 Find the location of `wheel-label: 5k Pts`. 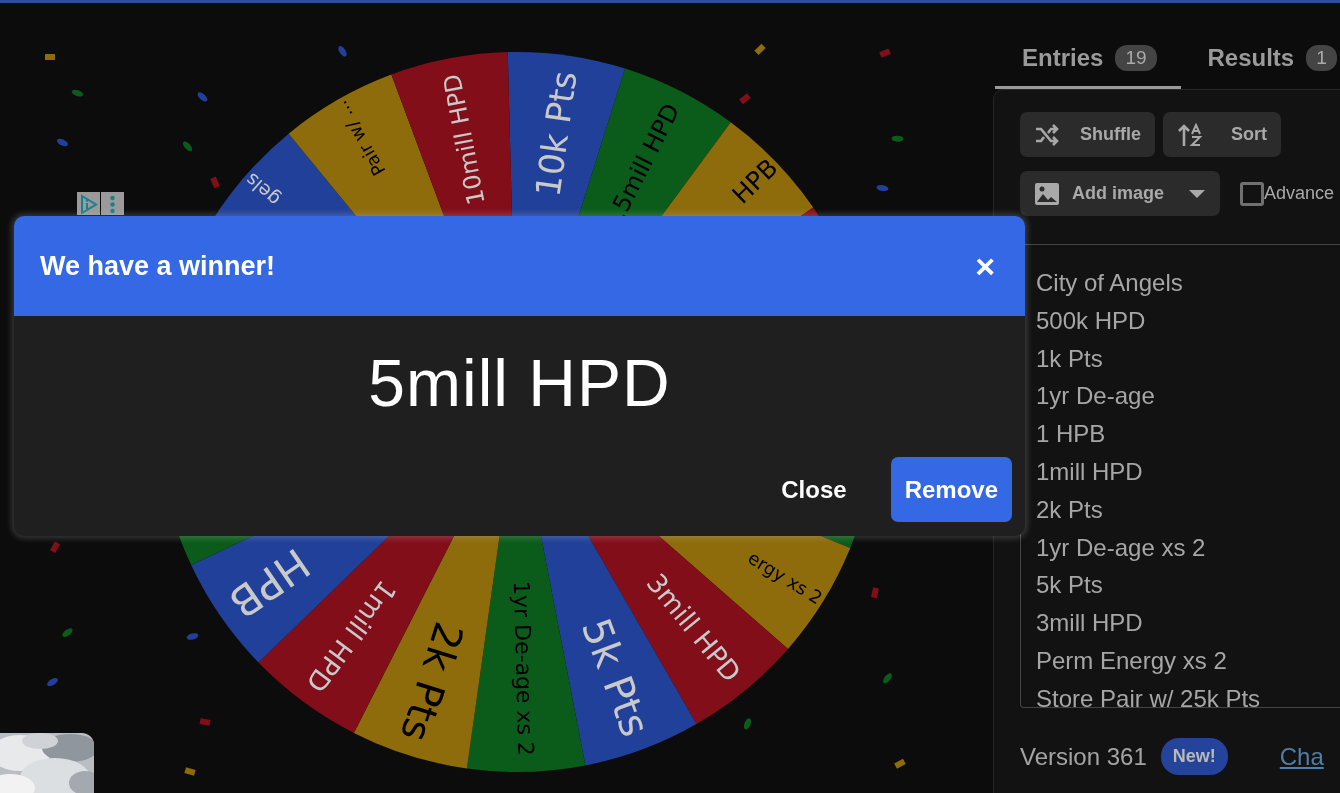

wheel-label: 5k Pts is located at coordinates (615, 677).